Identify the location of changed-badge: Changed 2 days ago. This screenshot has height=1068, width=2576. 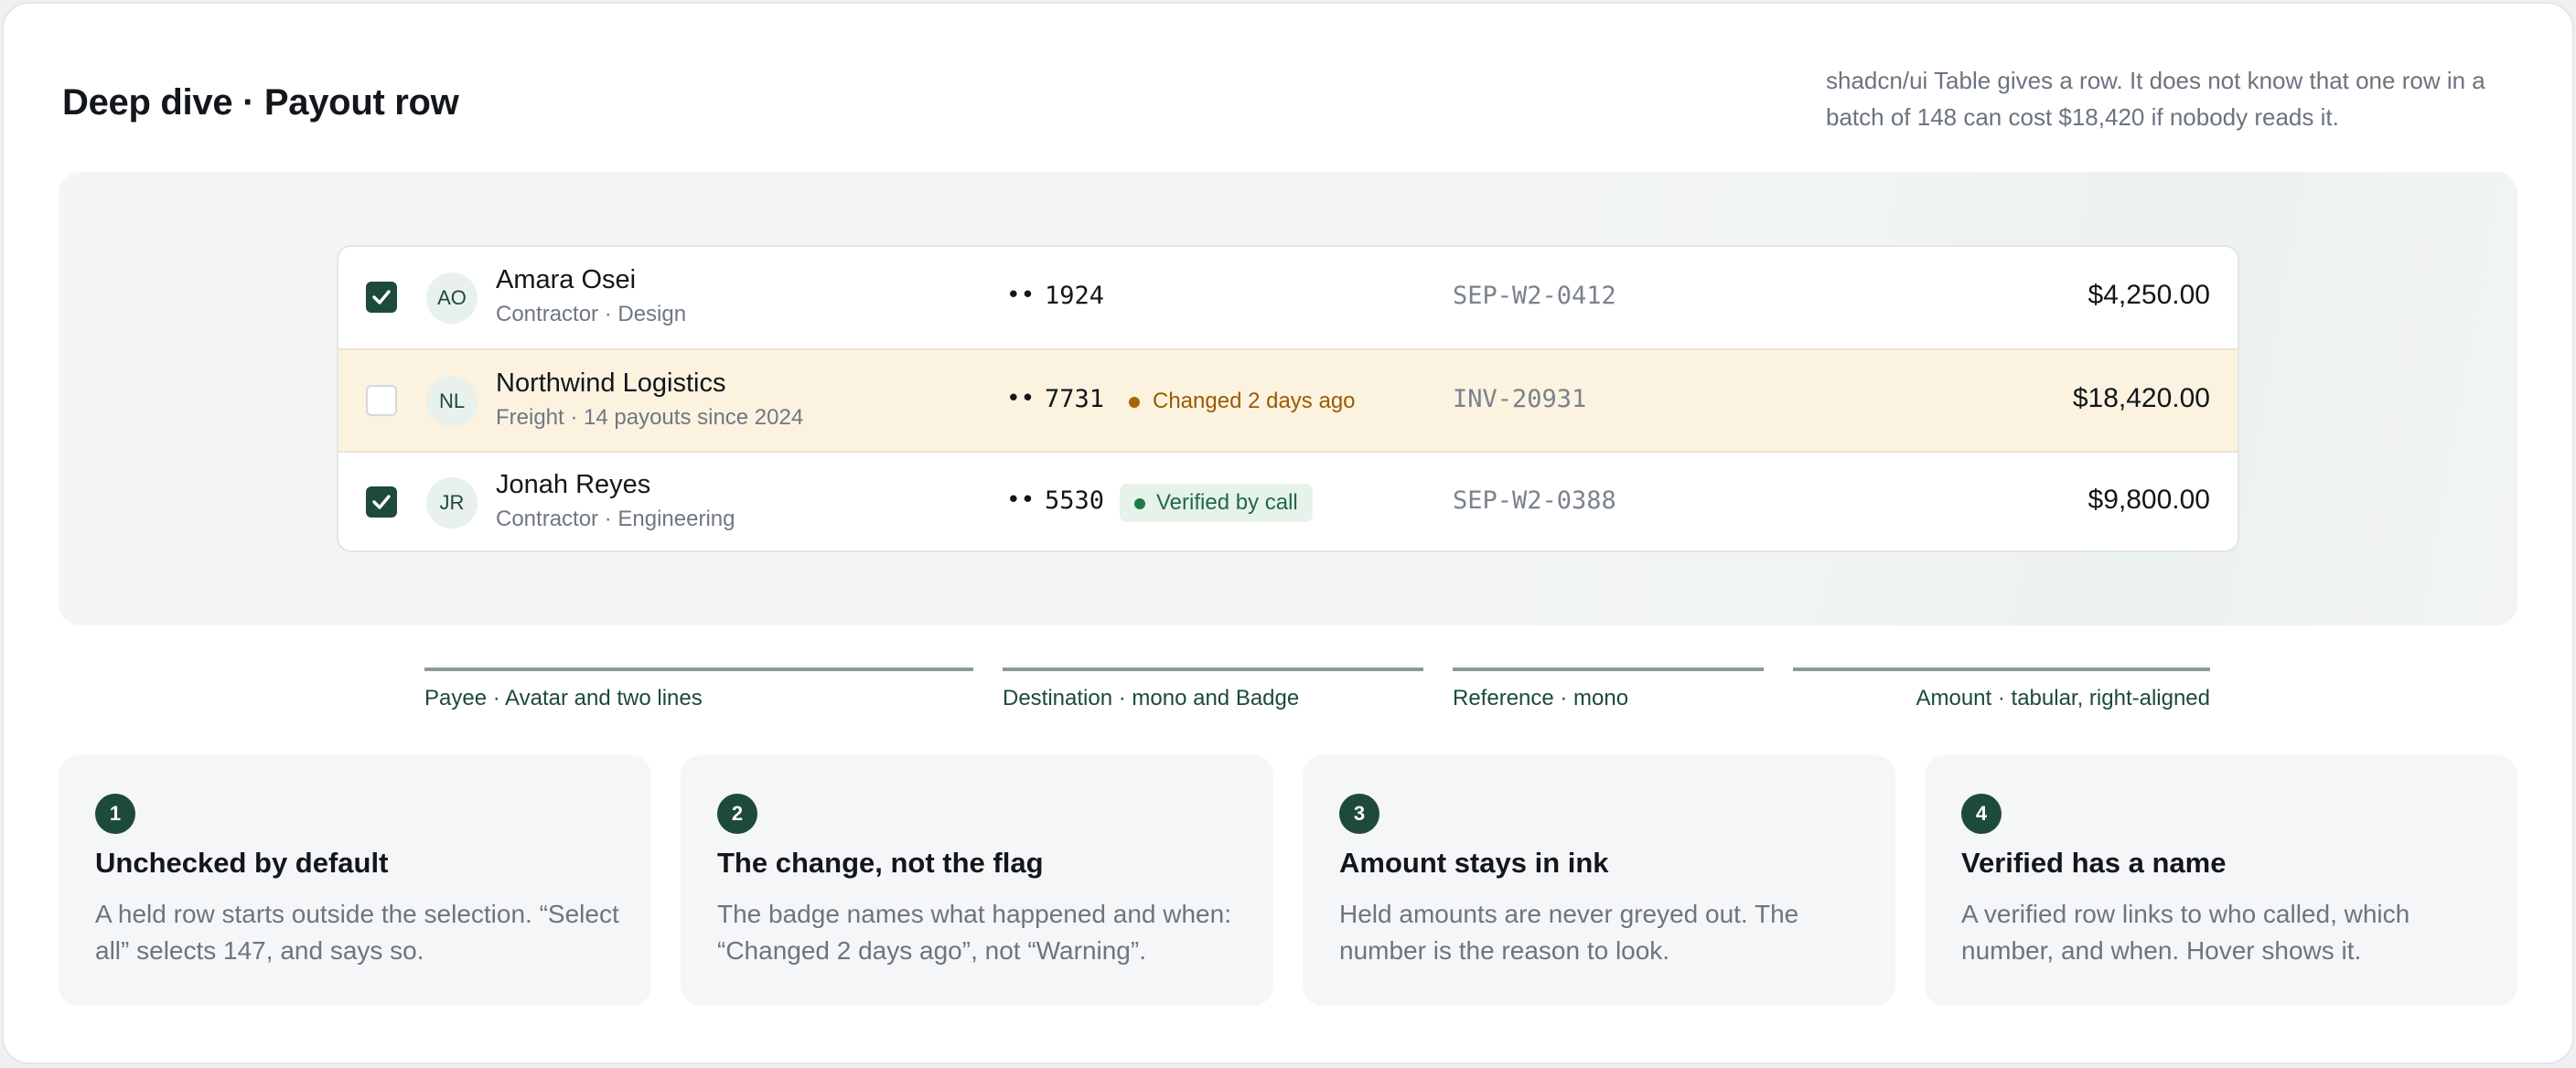
(1247, 401).